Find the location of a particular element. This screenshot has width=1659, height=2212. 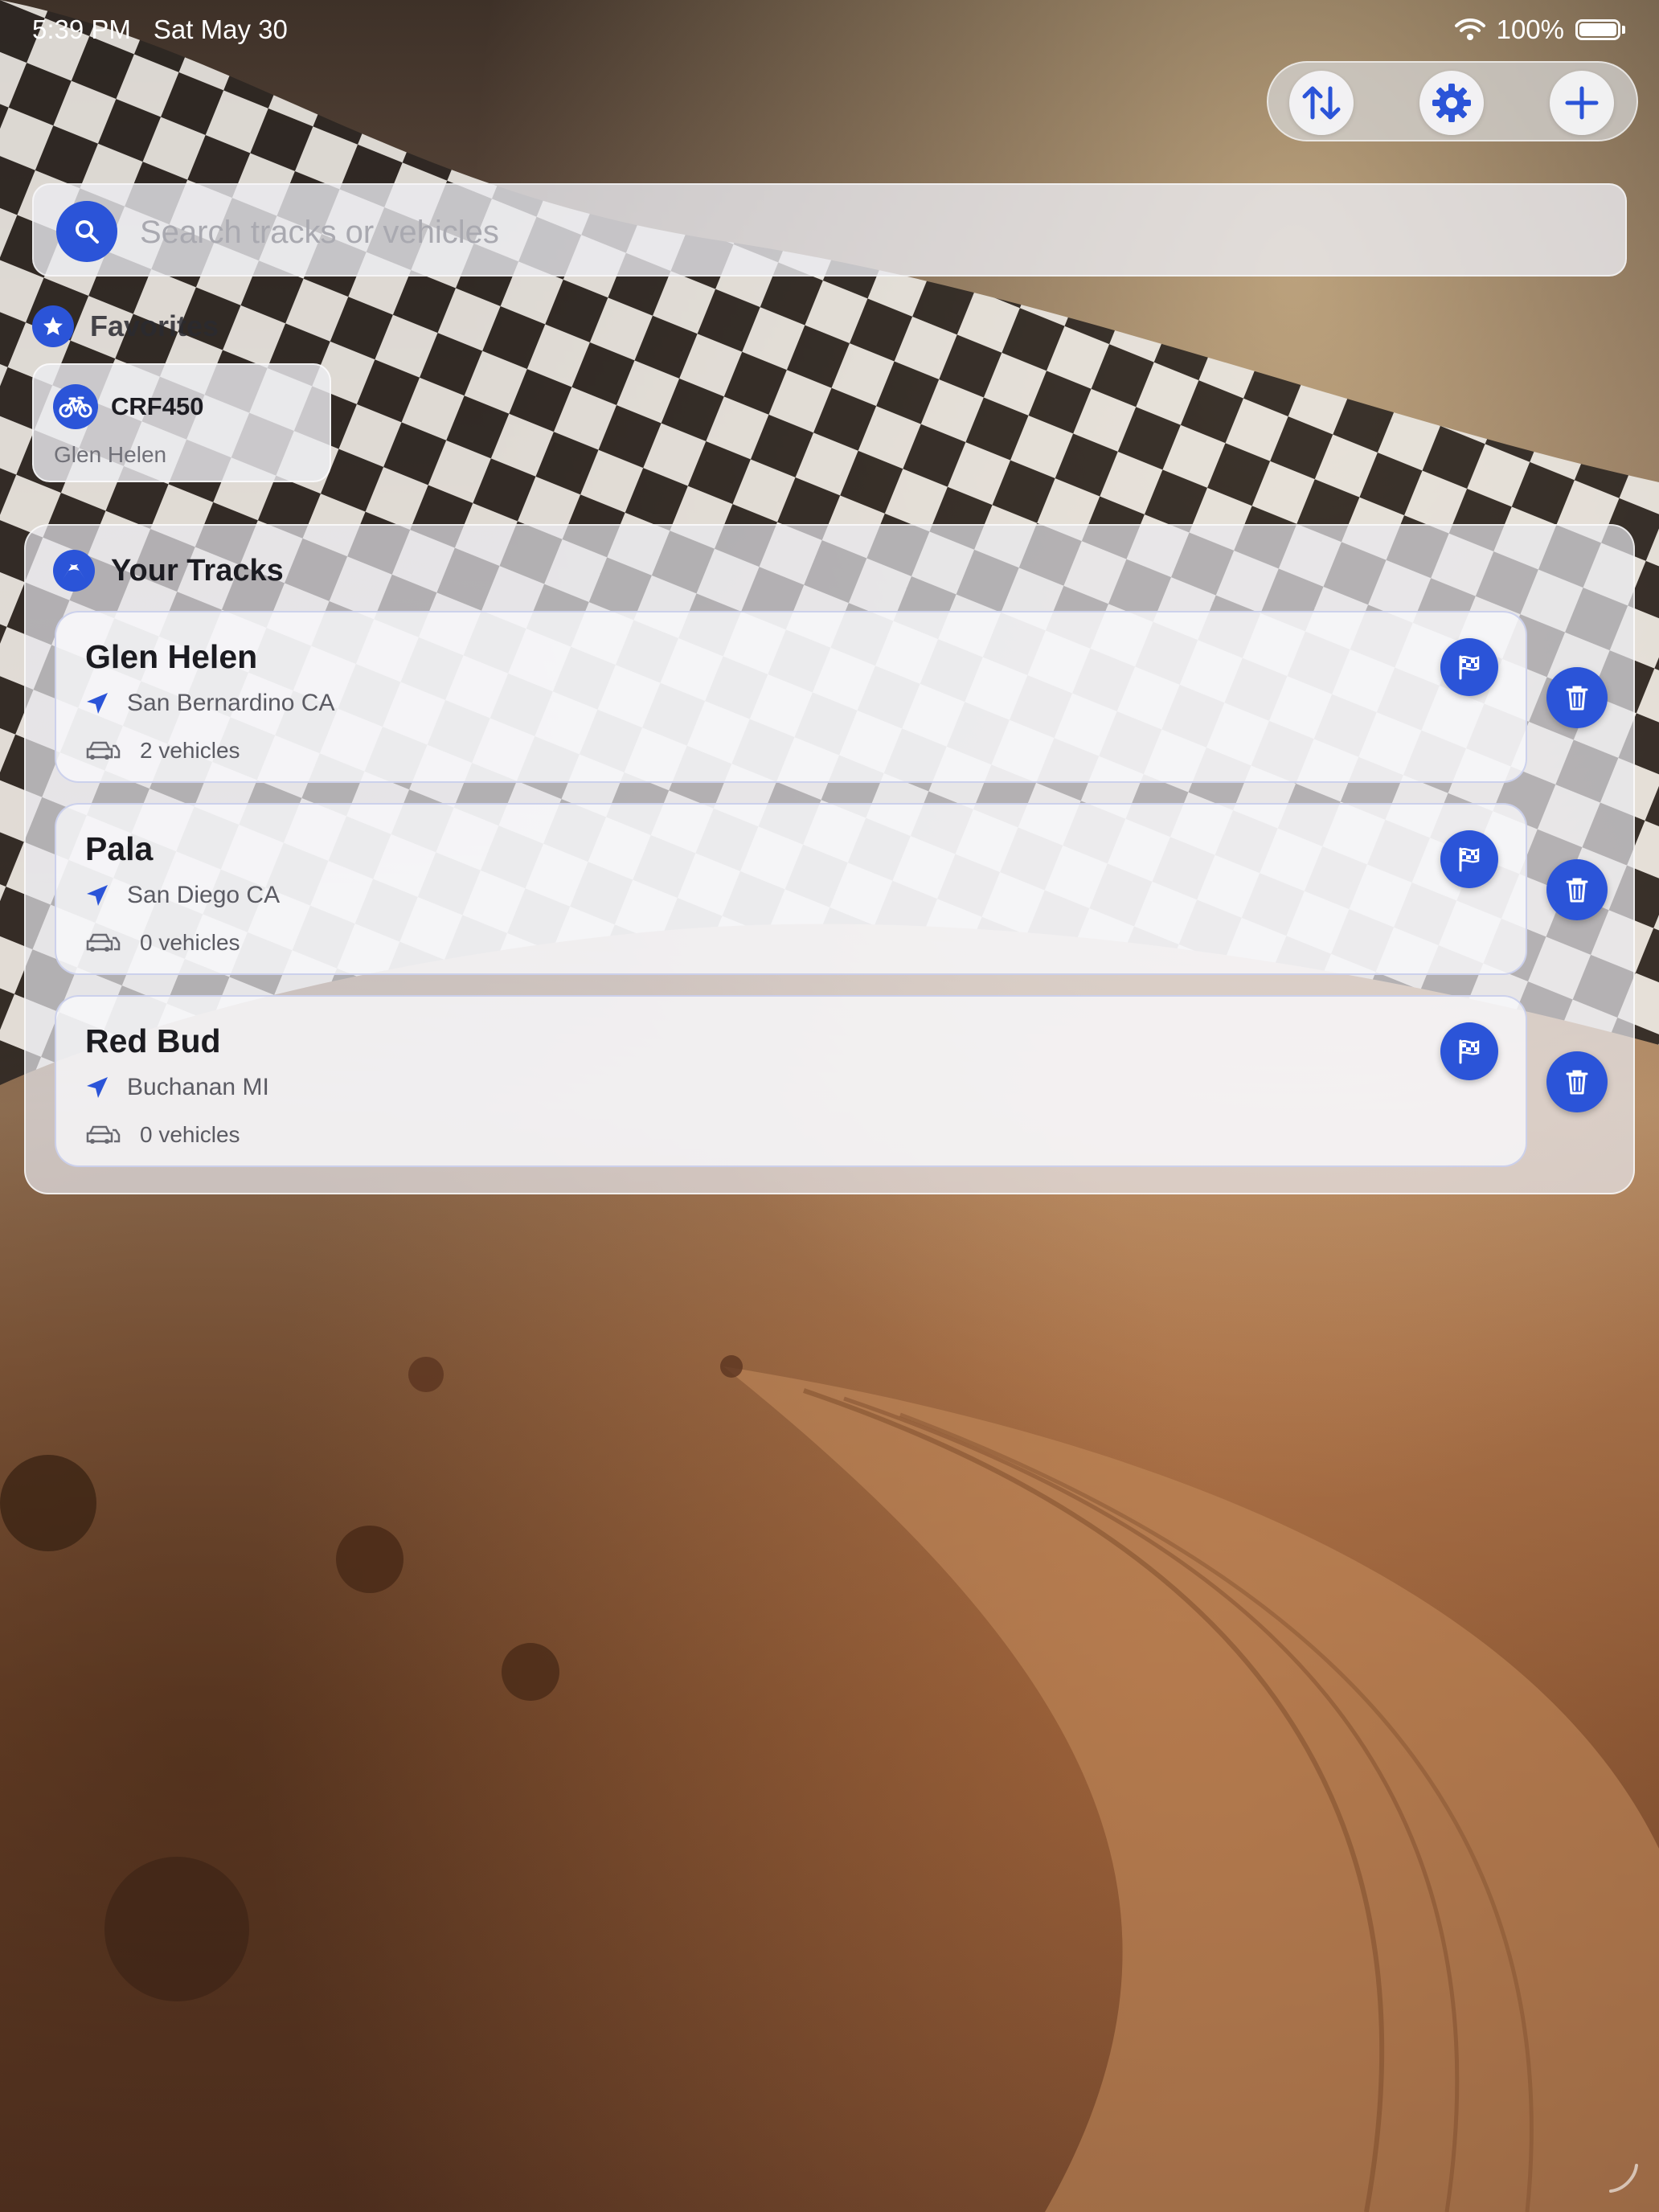

favorites-header: Favorites is located at coordinates (125, 326).